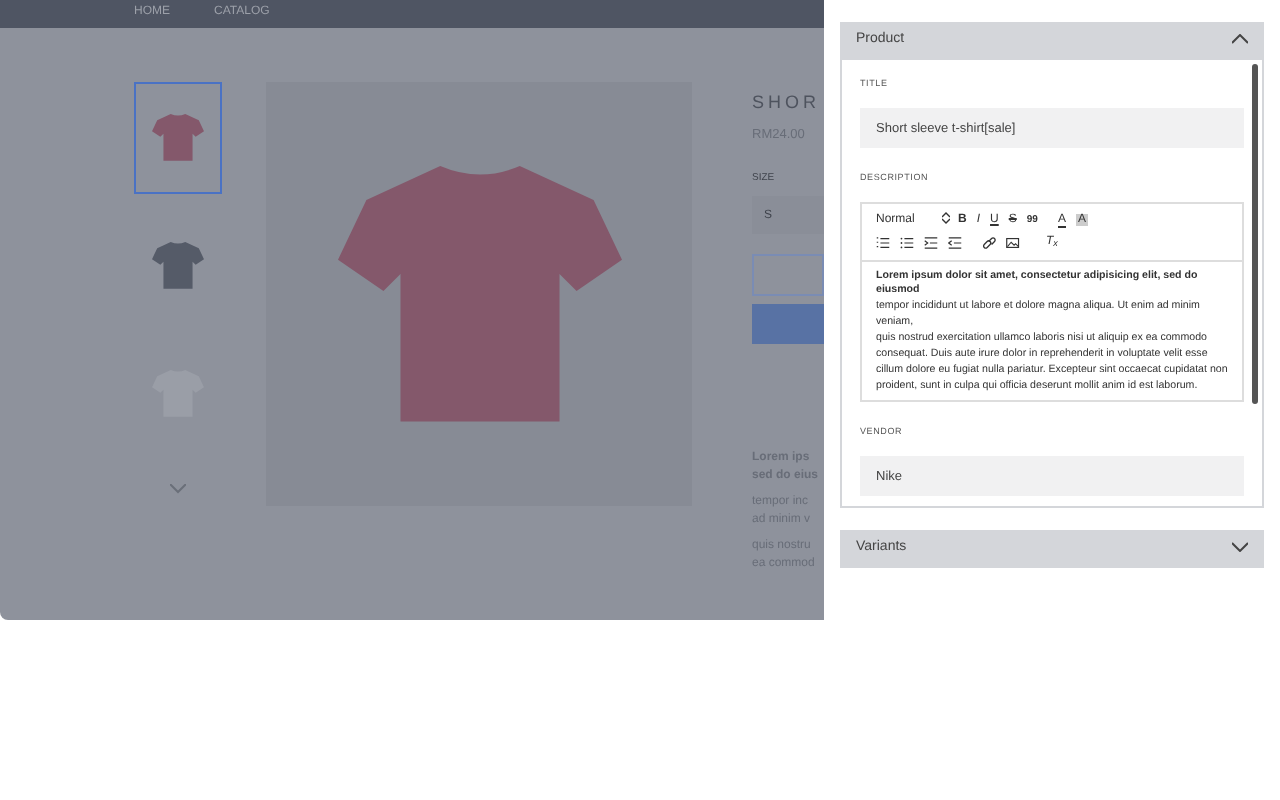 The height and width of the screenshot is (800, 1280). Describe the element at coordinates (1240, 38) in the screenshot. I see `chevron-up-icon` at that location.